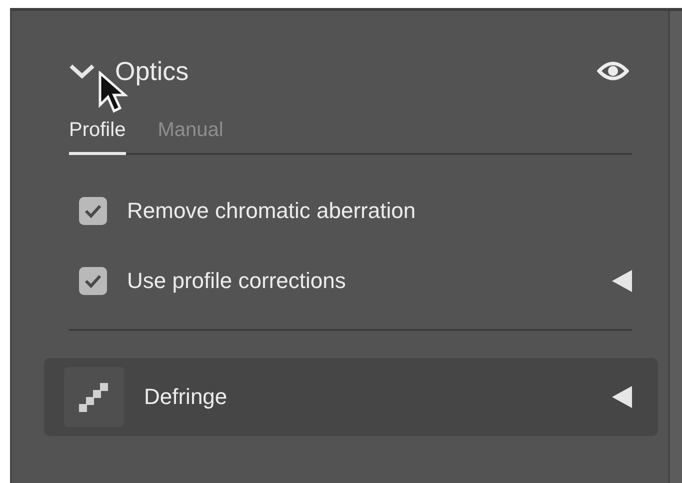  Describe the element at coordinates (94, 397) in the screenshot. I see `pixel-steps-icon` at that location.